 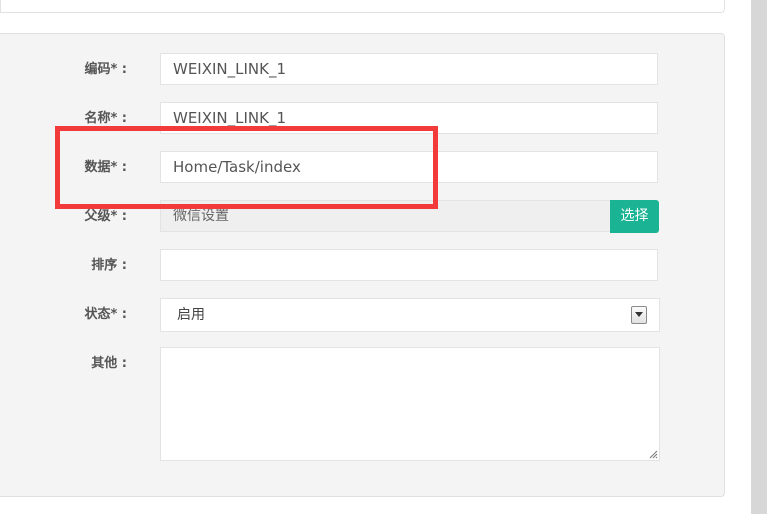 What do you see at coordinates (105, 216) in the screenshot?
I see `parent-label: 父级* :` at bounding box center [105, 216].